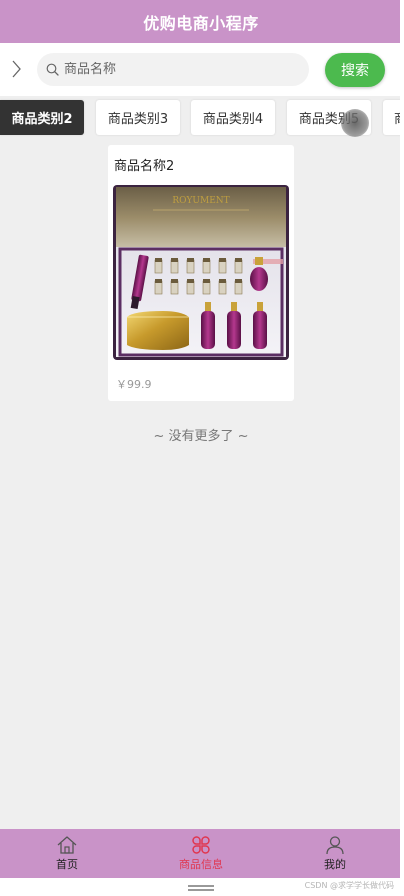 Image resolution: width=404 pixels, height=896 pixels. I want to click on category-tab: 商品类别2, so click(42, 117).